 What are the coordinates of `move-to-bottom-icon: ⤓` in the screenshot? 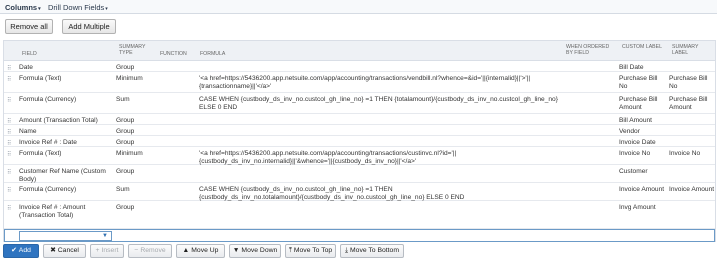 It's located at (346, 250).